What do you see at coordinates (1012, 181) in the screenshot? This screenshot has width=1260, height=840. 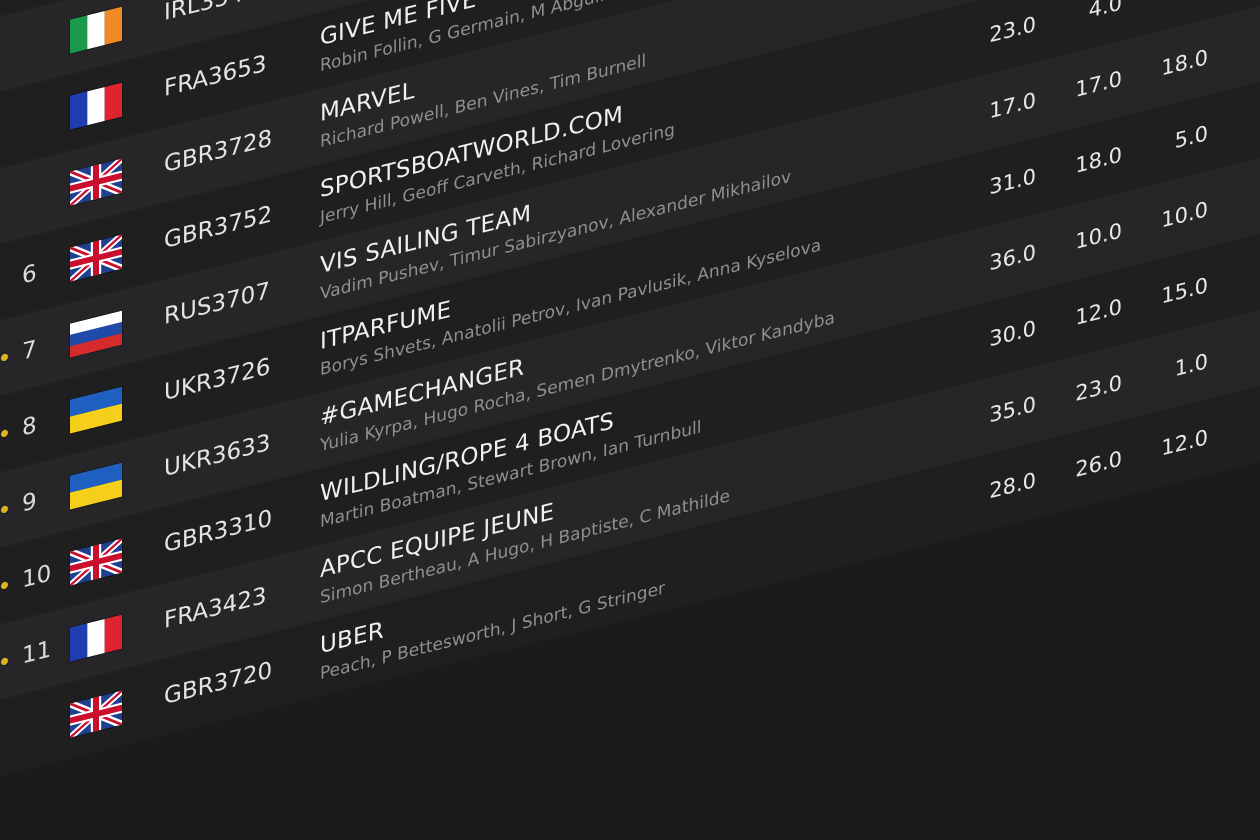 I see `race-score: 31.0` at bounding box center [1012, 181].